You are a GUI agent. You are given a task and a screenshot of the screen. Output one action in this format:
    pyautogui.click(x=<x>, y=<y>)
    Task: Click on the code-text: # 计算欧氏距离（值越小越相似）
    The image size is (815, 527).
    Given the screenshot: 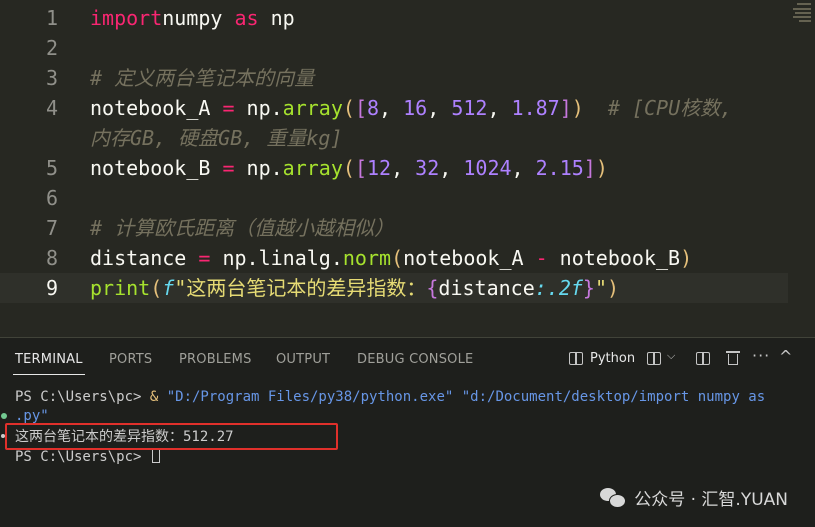 What is the action you would take?
    pyautogui.click(x=242, y=228)
    